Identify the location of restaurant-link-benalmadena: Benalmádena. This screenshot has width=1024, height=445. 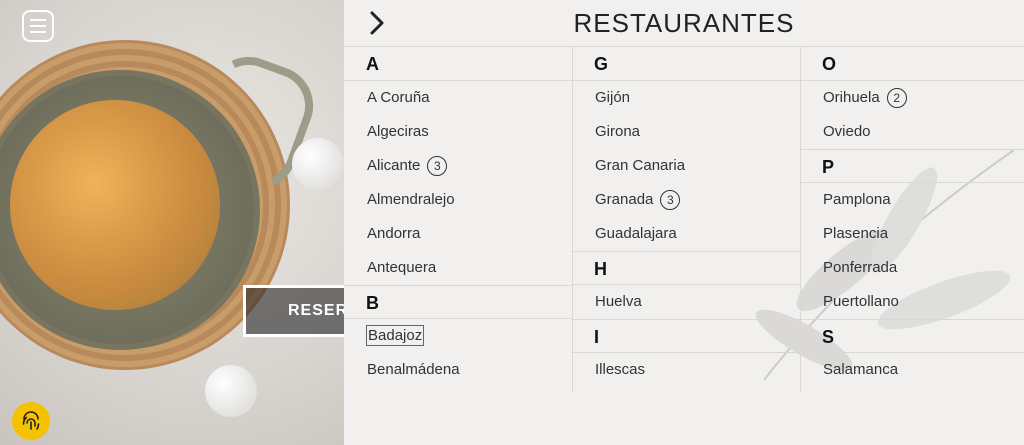
(458, 370).